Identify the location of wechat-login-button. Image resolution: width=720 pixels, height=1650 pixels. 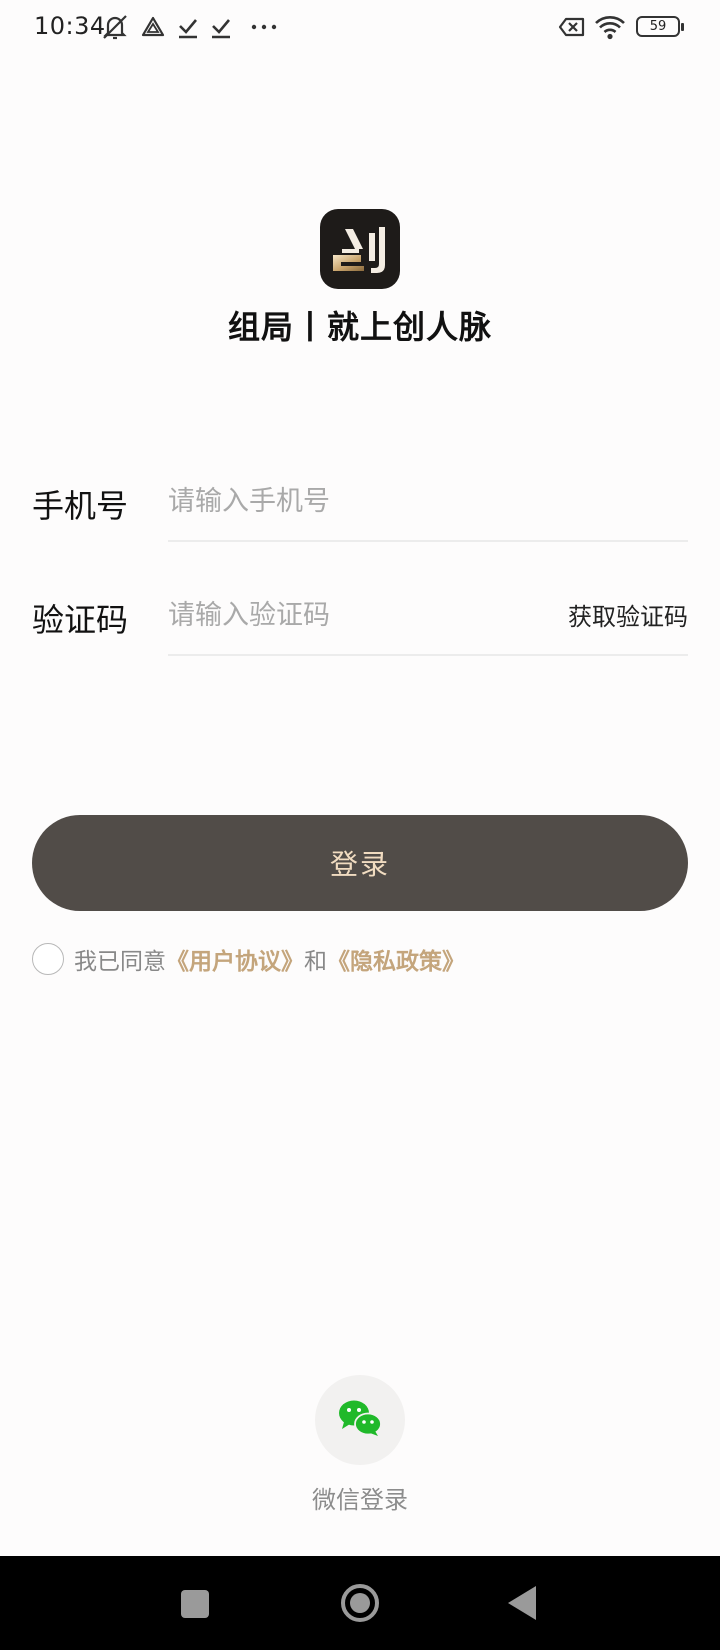
(360, 1420).